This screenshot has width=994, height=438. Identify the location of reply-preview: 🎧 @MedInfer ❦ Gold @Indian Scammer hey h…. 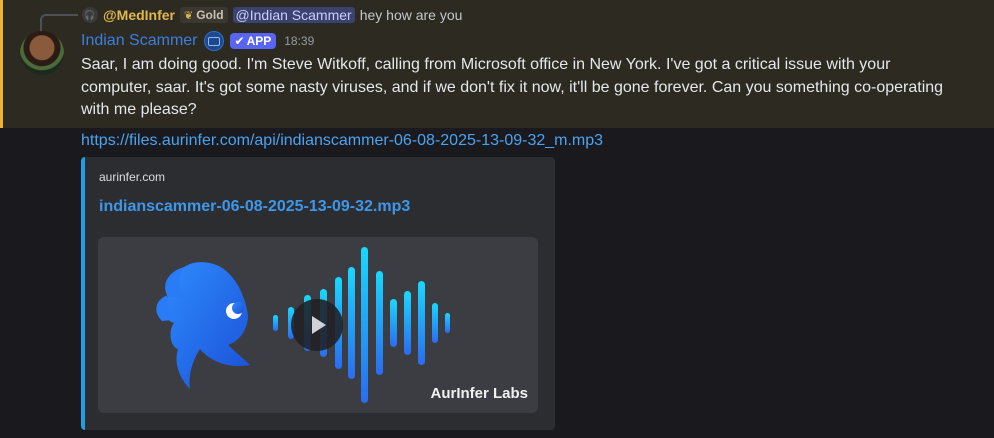
(272, 15).